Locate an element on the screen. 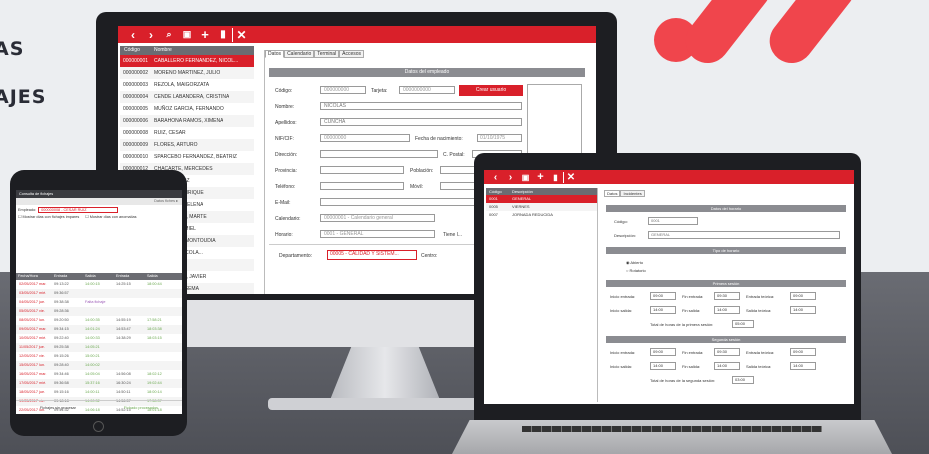 The width and height of the screenshot is (929, 454). p1-salida-teorica: 14:00 is located at coordinates (803, 310).